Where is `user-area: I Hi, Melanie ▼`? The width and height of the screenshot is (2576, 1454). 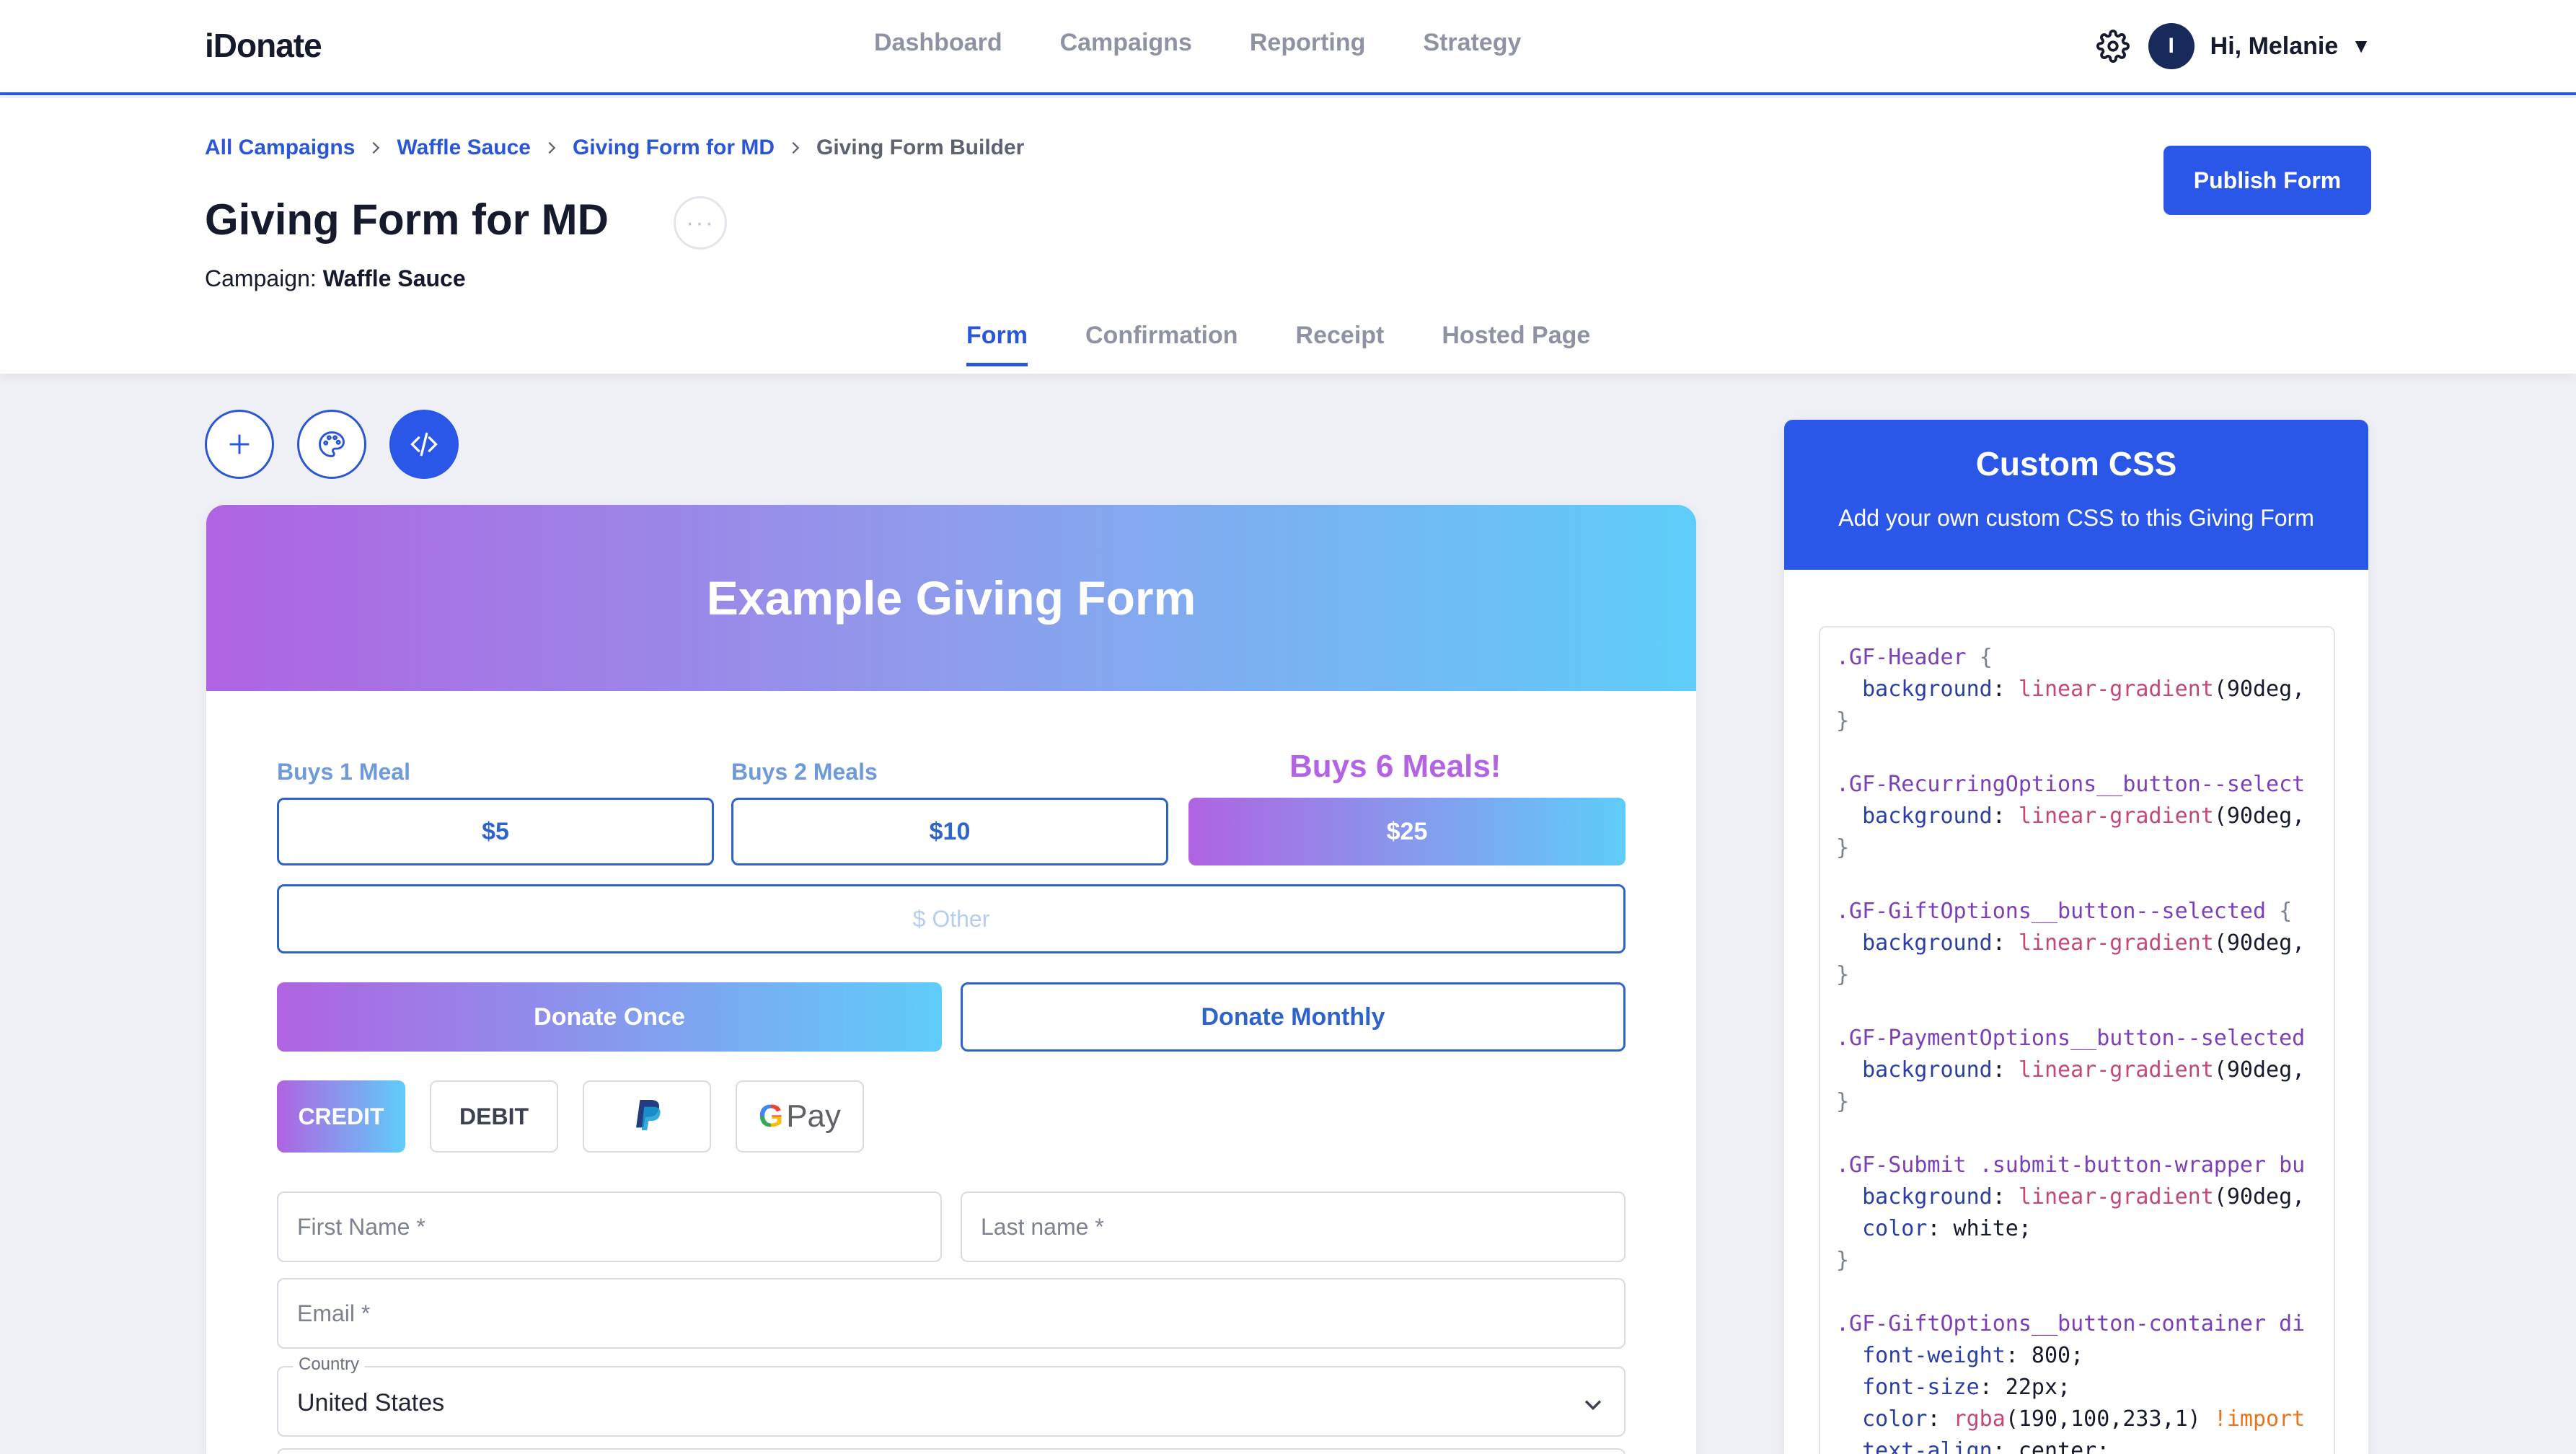 user-area: I Hi, Melanie ▼ is located at coordinates (2233, 46).